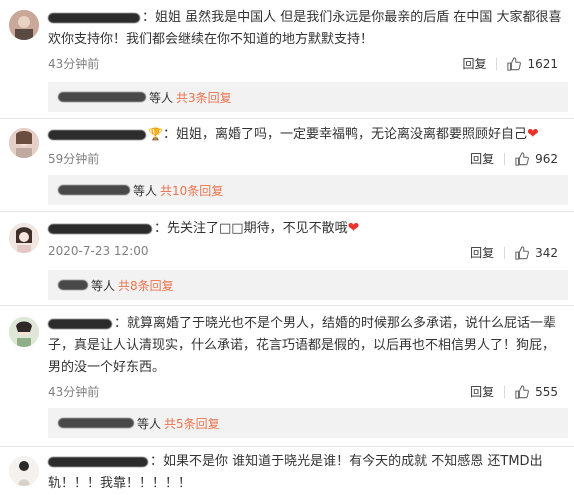 The width and height of the screenshot is (574, 495). I want to click on like-count: 342, so click(546, 252).